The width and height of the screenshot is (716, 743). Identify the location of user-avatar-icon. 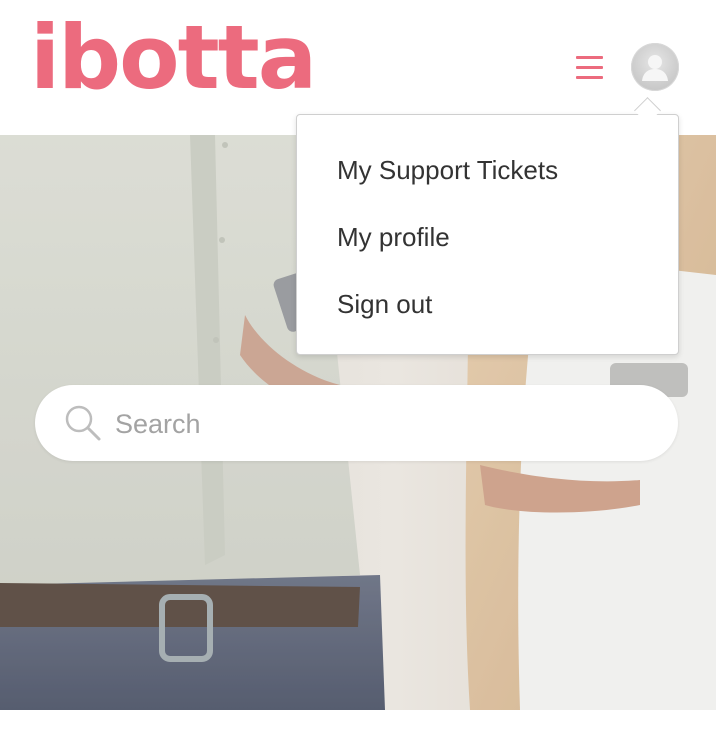
(655, 67).